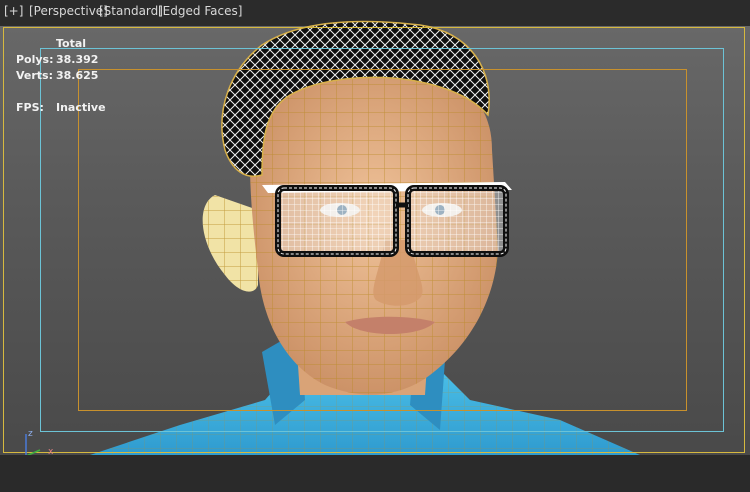 This screenshot has width=750, height=492. What do you see at coordinates (375, 473) in the screenshot?
I see `viewport-bottom-band` at bounding box center [375, 473].